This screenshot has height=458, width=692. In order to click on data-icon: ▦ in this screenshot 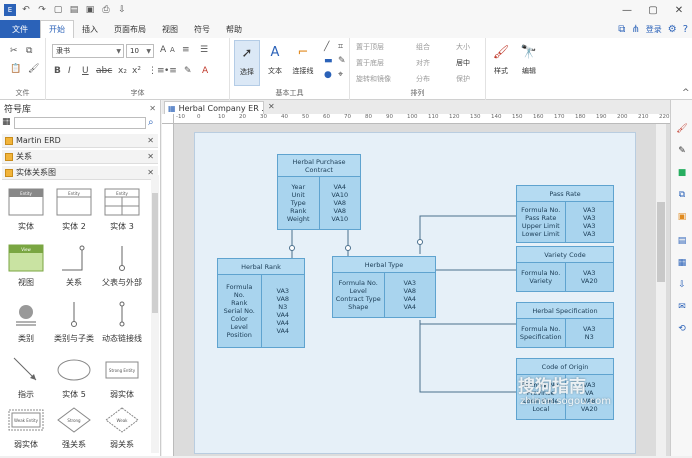, I will do `click(682, 263)`.